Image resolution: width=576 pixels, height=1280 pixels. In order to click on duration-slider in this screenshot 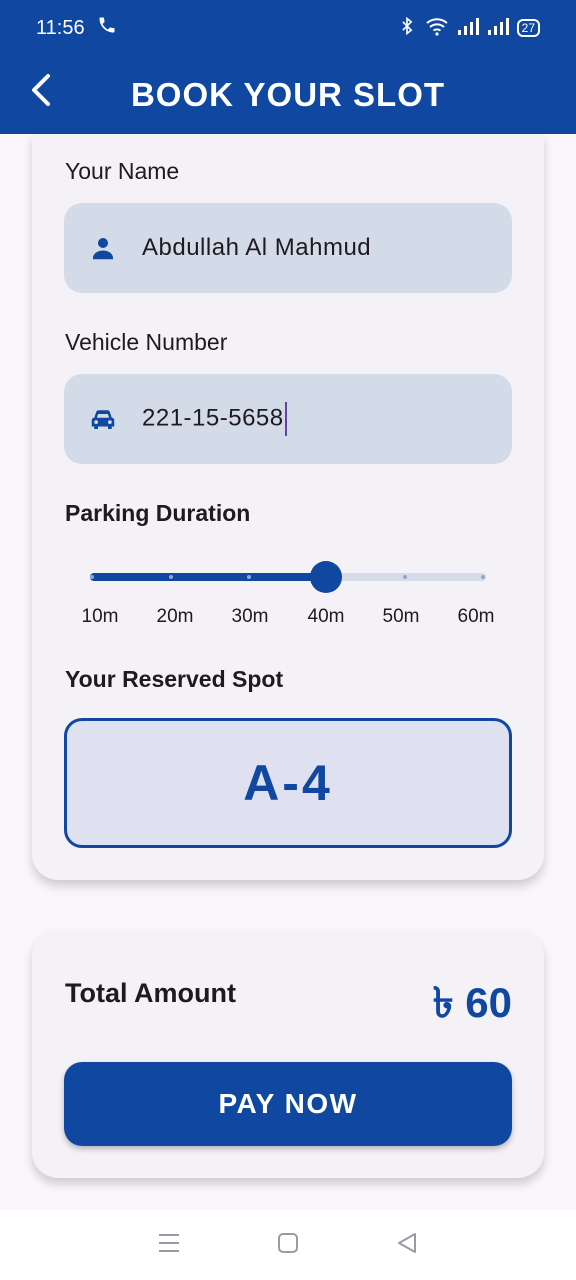, I will do `click(288, 577)`.